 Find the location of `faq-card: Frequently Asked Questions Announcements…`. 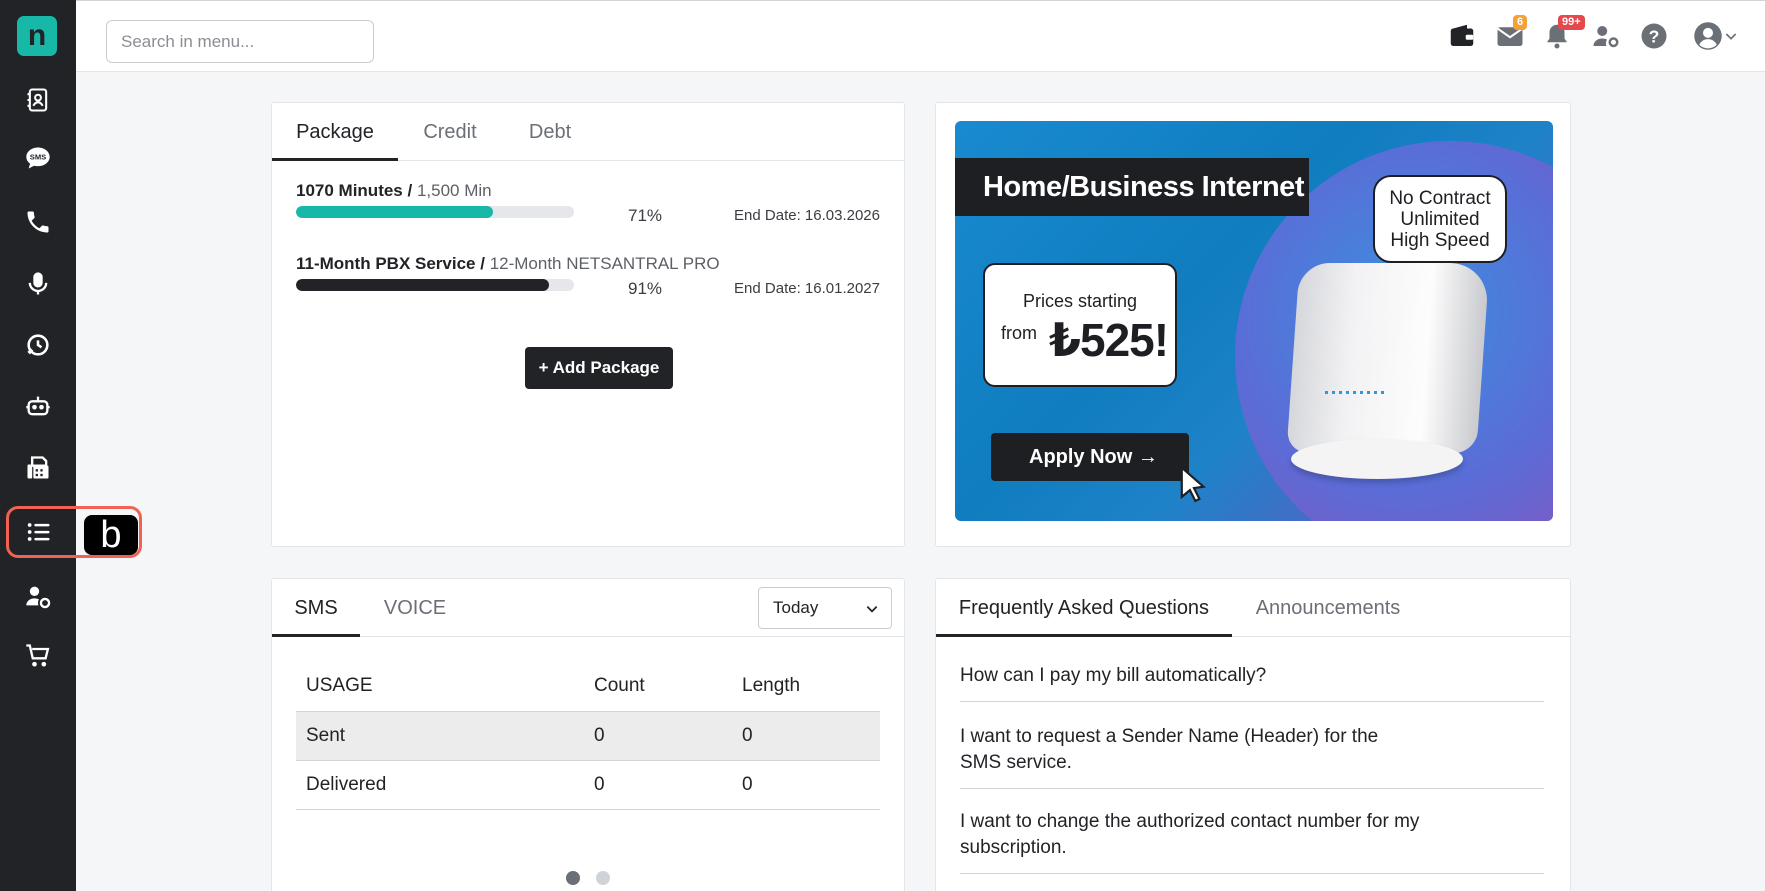

faq-card: Frequently Asked Questions Announcements… is located at coordinates (1253, 734).